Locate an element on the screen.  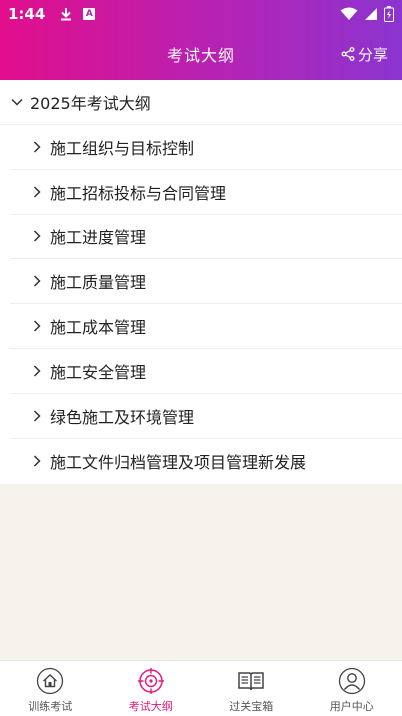
share-button: 分享 is located at coordinates (364, 54).